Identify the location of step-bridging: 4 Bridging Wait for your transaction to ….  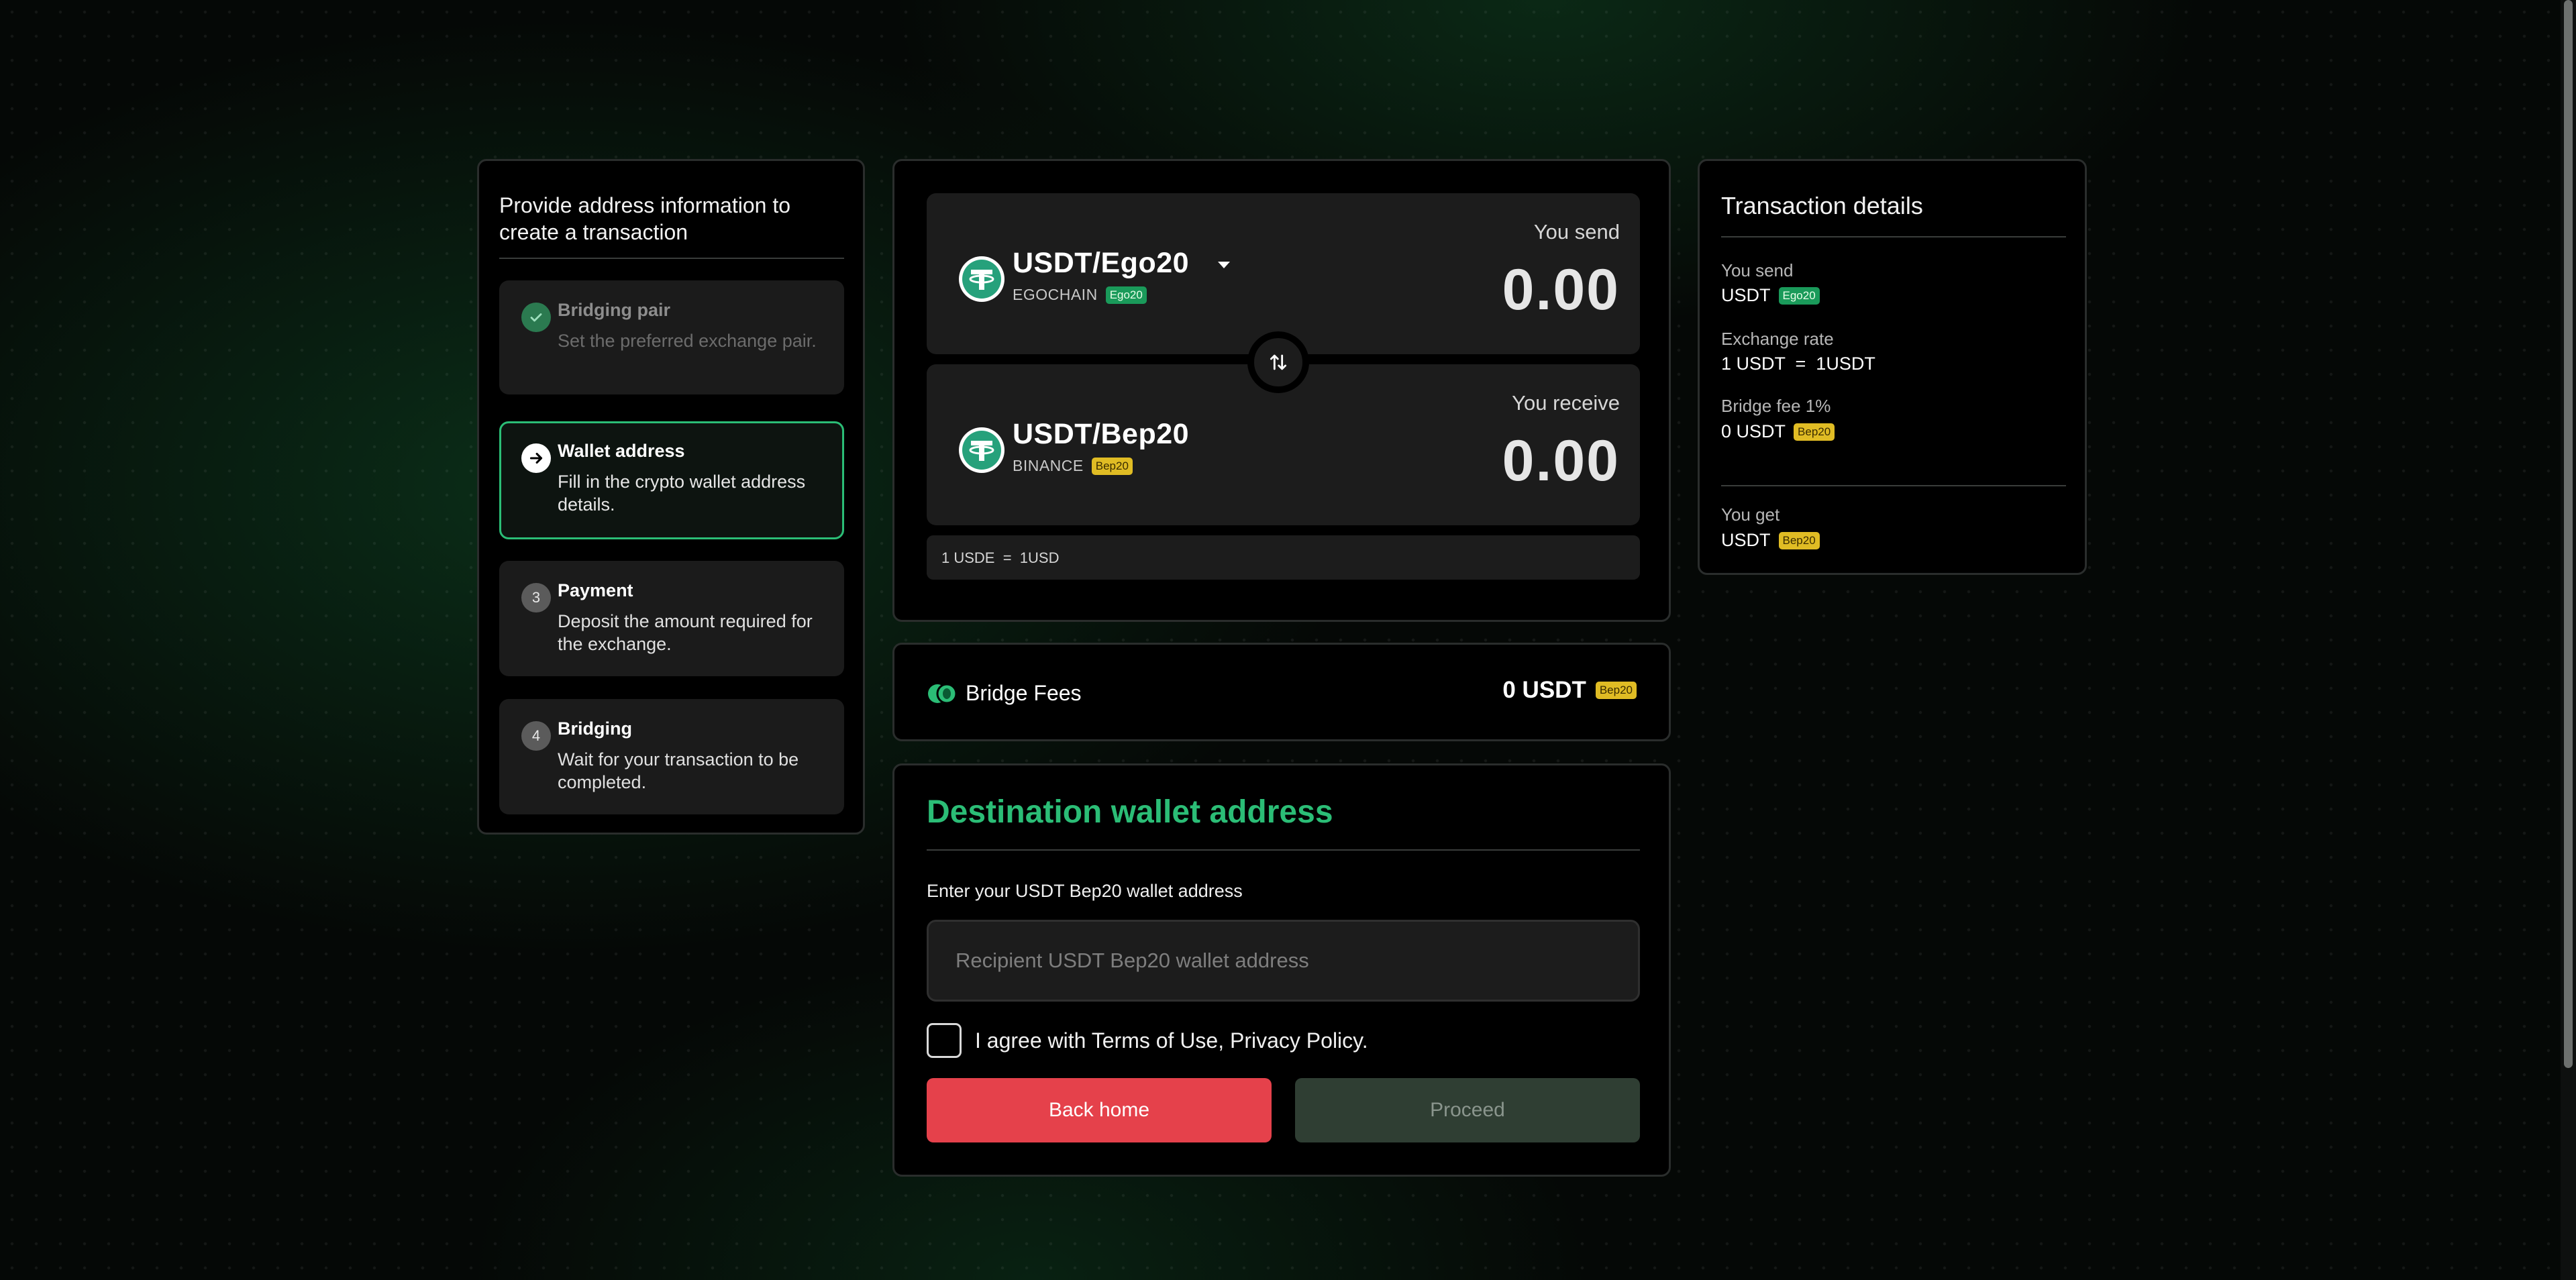
(671, 757).